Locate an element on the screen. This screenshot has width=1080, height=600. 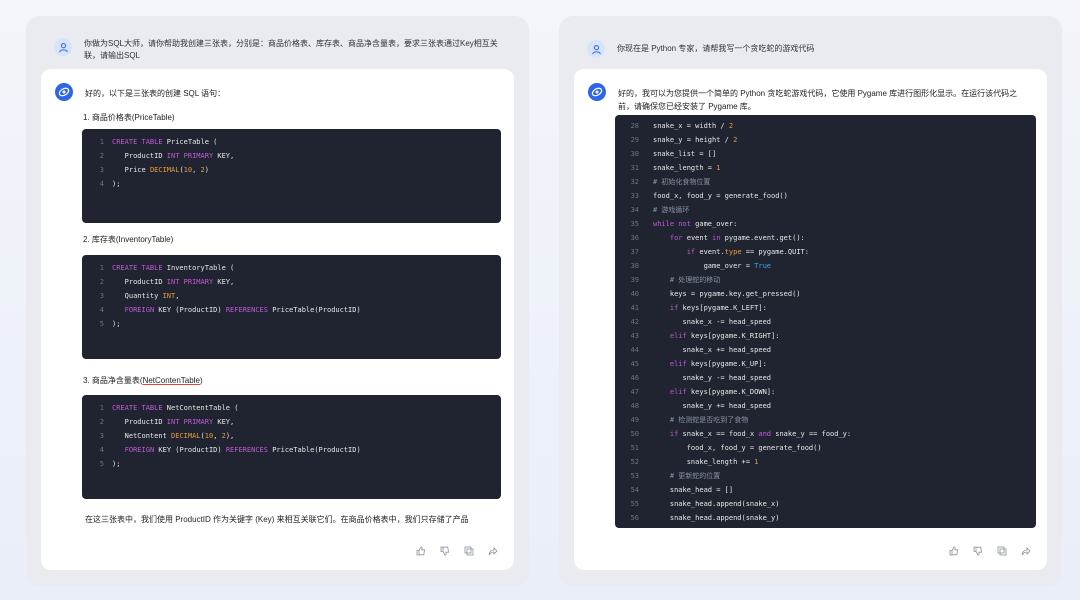
section-label-netcontent: 3. 商品净含量表(NetContenTable) is located at coordinates (143, 380).